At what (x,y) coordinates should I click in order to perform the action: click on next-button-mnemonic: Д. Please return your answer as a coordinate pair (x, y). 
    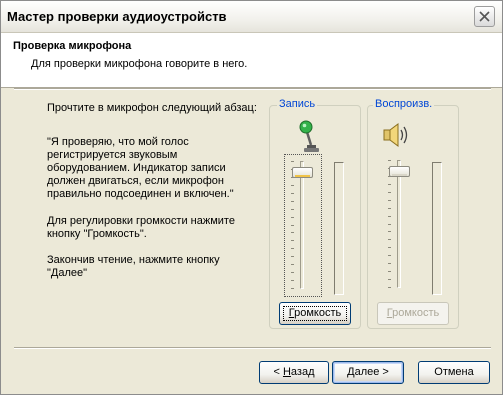
    Looking at the image, I should click on (351, 372).